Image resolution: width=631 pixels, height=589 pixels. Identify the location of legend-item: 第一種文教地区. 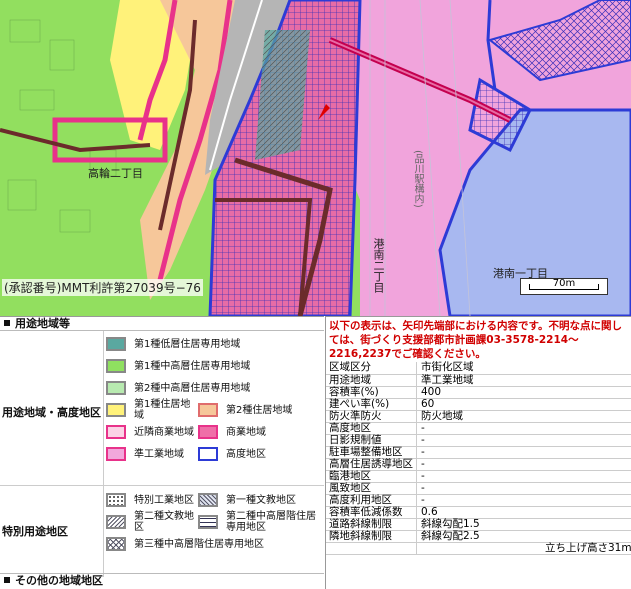
(247, 500).